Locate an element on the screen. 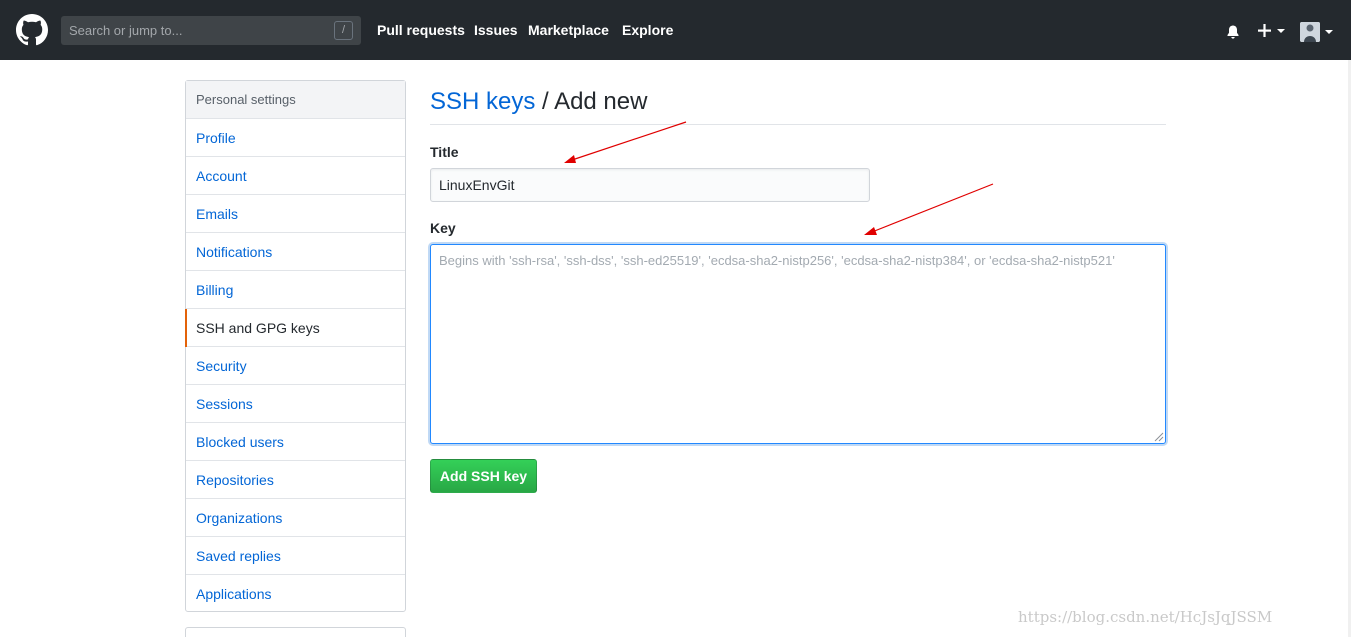  watermark-text: https://blog.csdn.net/HcJsJqJSSM is located at coordinates (1145, 617).